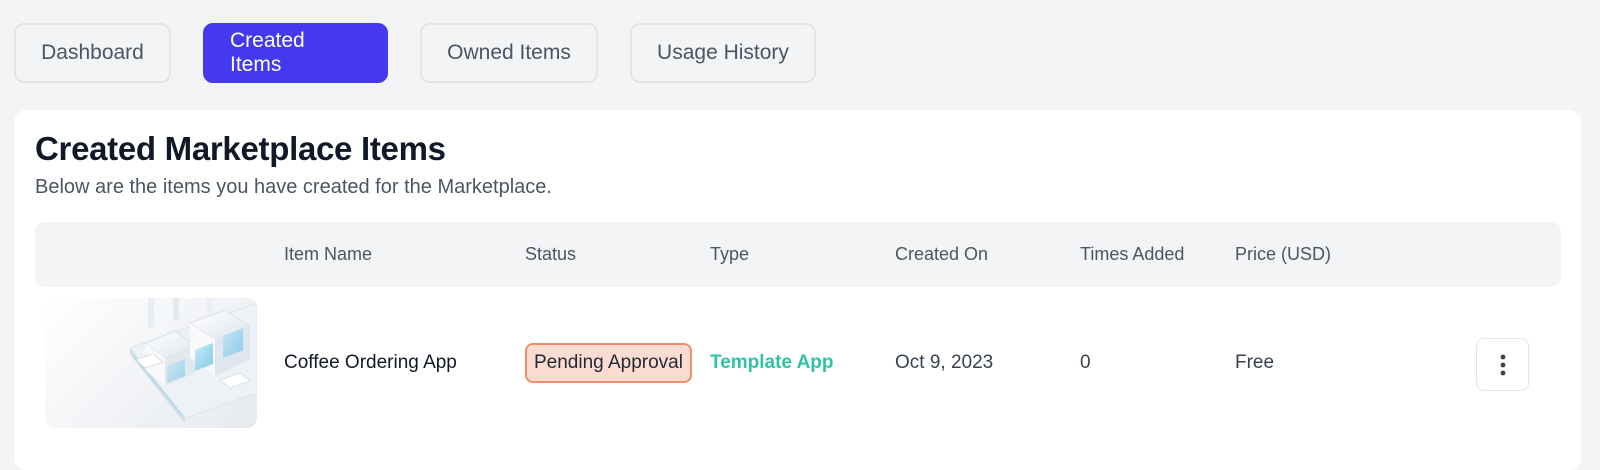 The image size is (1600, 470). Describe the element at coordinates (509, 53) in the screenshot. I see `tab-owned-items: Owned Items` at that location.